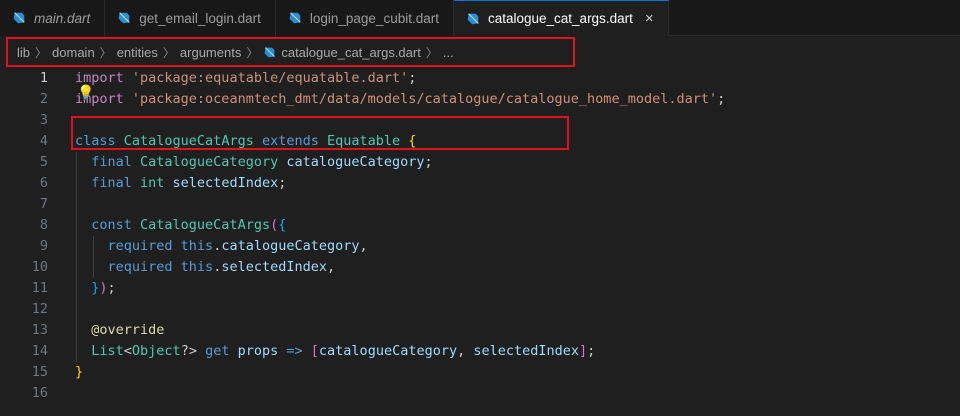 The height and width of the screenshot is (416, 960). What do you see at coordinates (39, 372) in the screenshot?
I see `line-number: 15` at bounding box center [39, 372].